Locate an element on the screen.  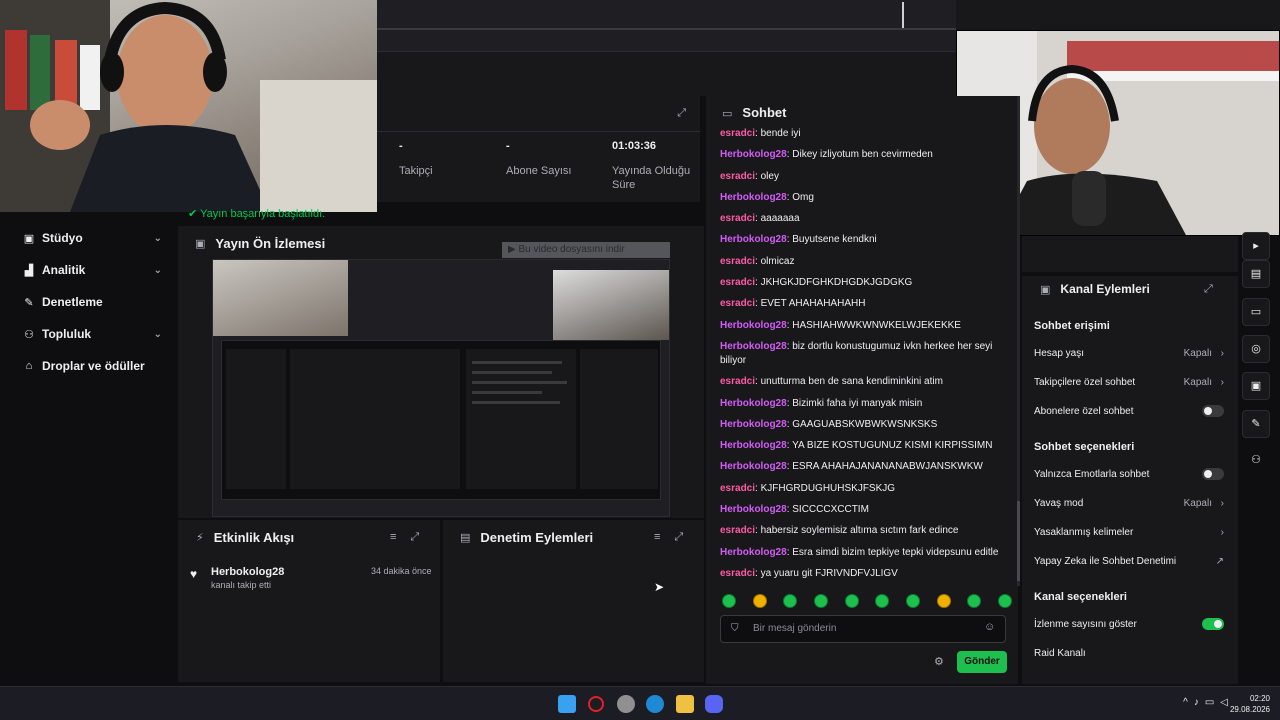
chat-message: Herbokolog28: HASHIAHWWKWNWKELWJEKEKKE is located at coordinates (867, 326).